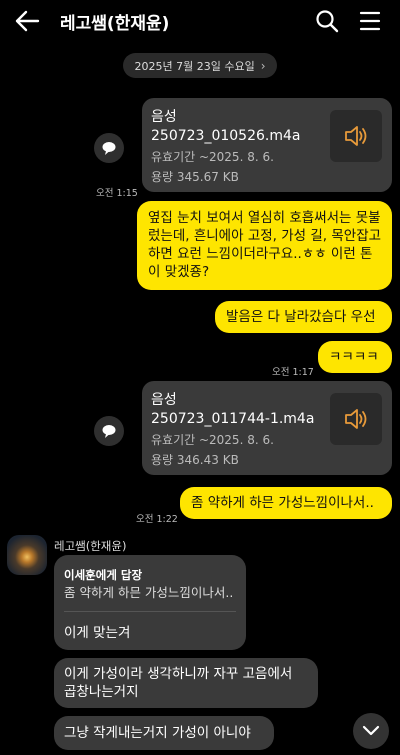 Image resolution: width=400 pixels, height=755 pixels. I want to click on timestamp: 오전 1:22, so click(157, 519).